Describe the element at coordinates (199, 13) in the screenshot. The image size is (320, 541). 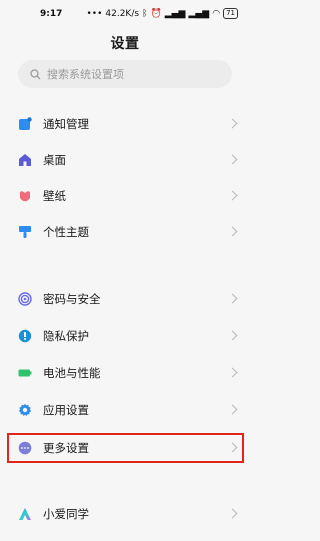
I see `signal-2-icon: ▂▄▆` at that location.